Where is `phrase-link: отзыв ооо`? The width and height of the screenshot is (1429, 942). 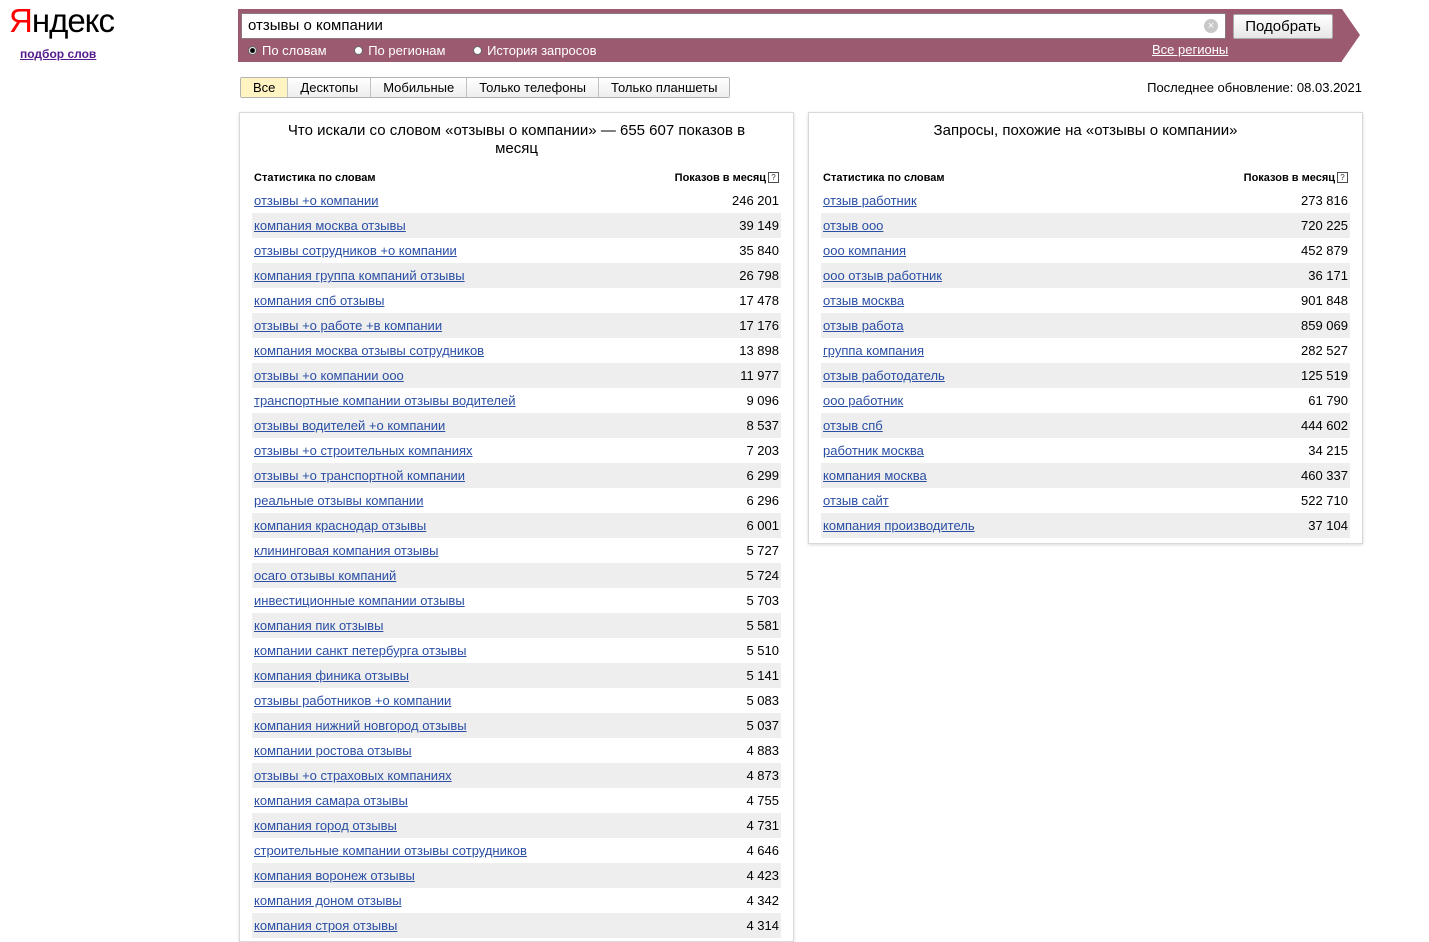 phrase-link: отзыв ооо is located at coordinates (853, 225).